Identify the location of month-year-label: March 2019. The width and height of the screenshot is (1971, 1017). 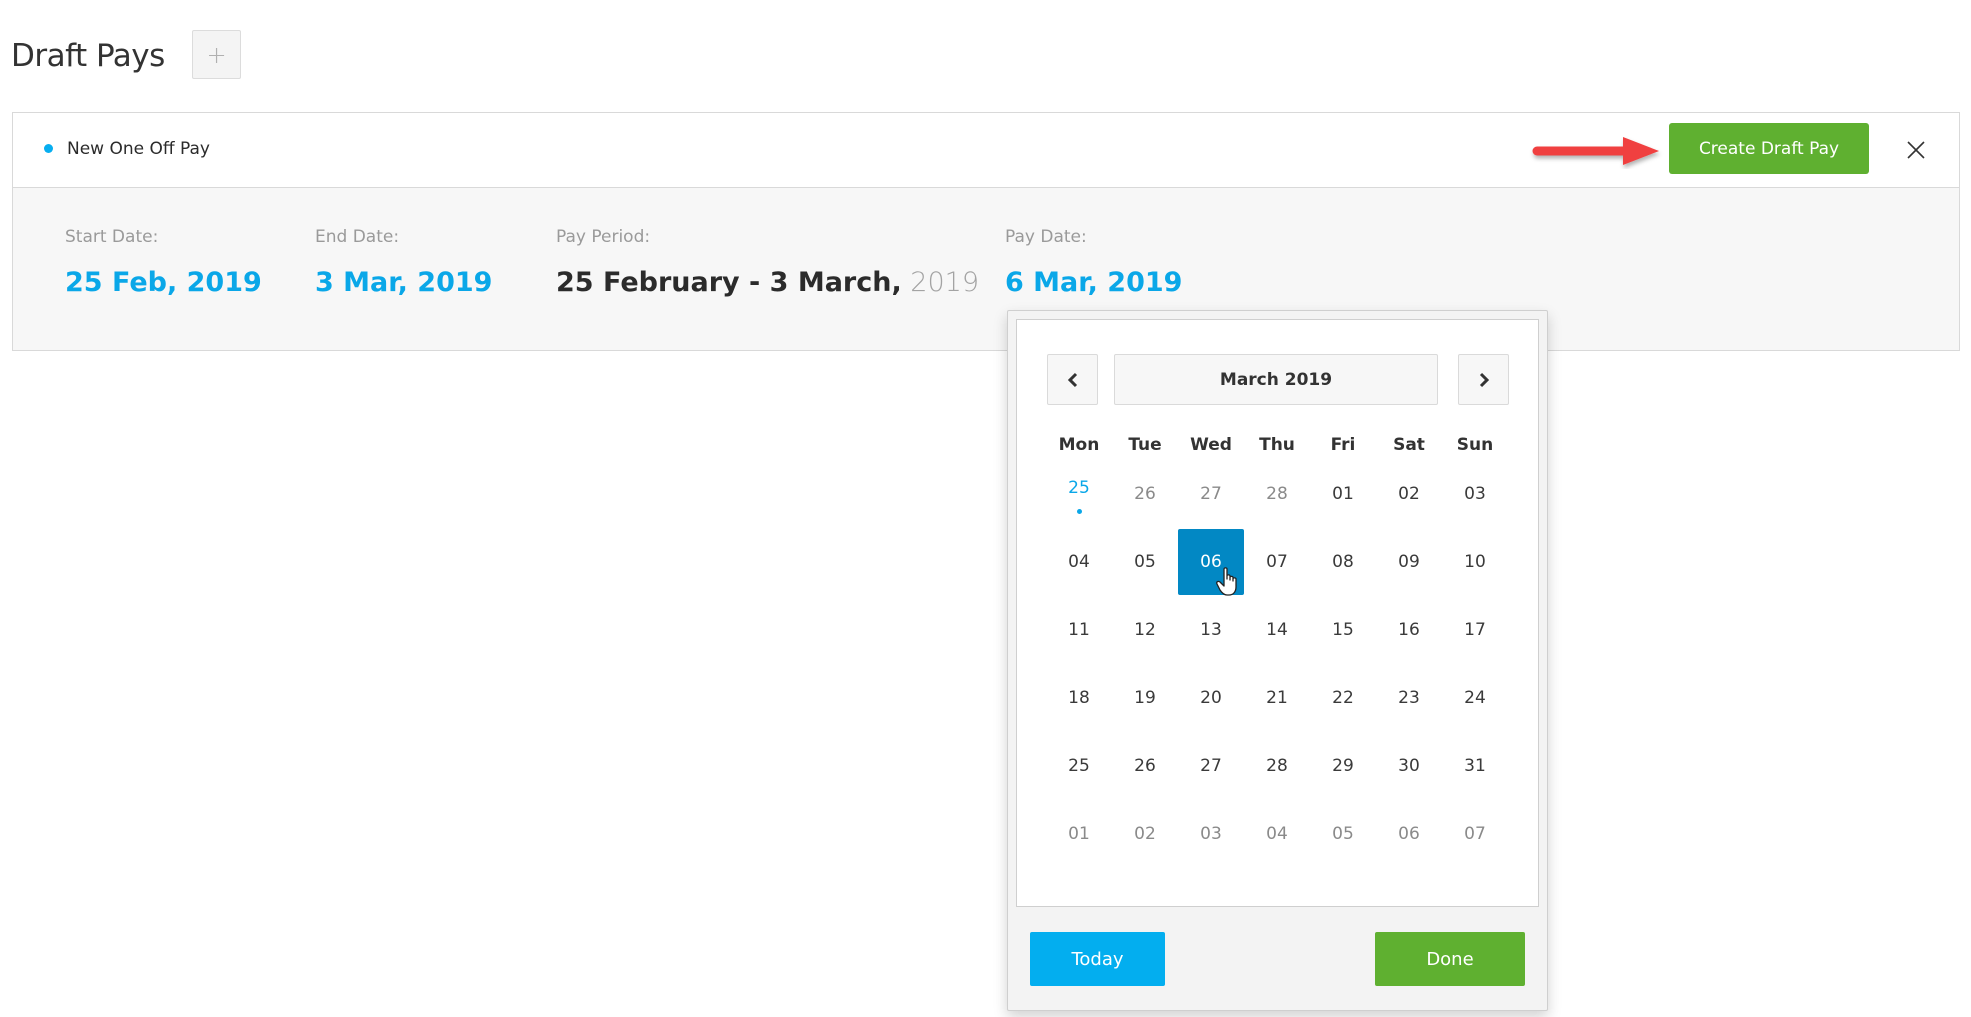
(1276, 379).